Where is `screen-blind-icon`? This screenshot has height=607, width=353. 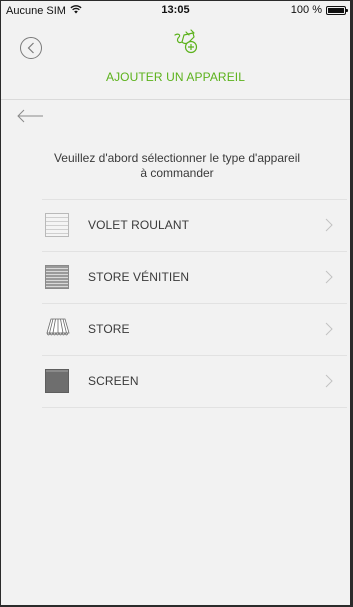
screen-blind-icon is located at coordinates (57, 381).